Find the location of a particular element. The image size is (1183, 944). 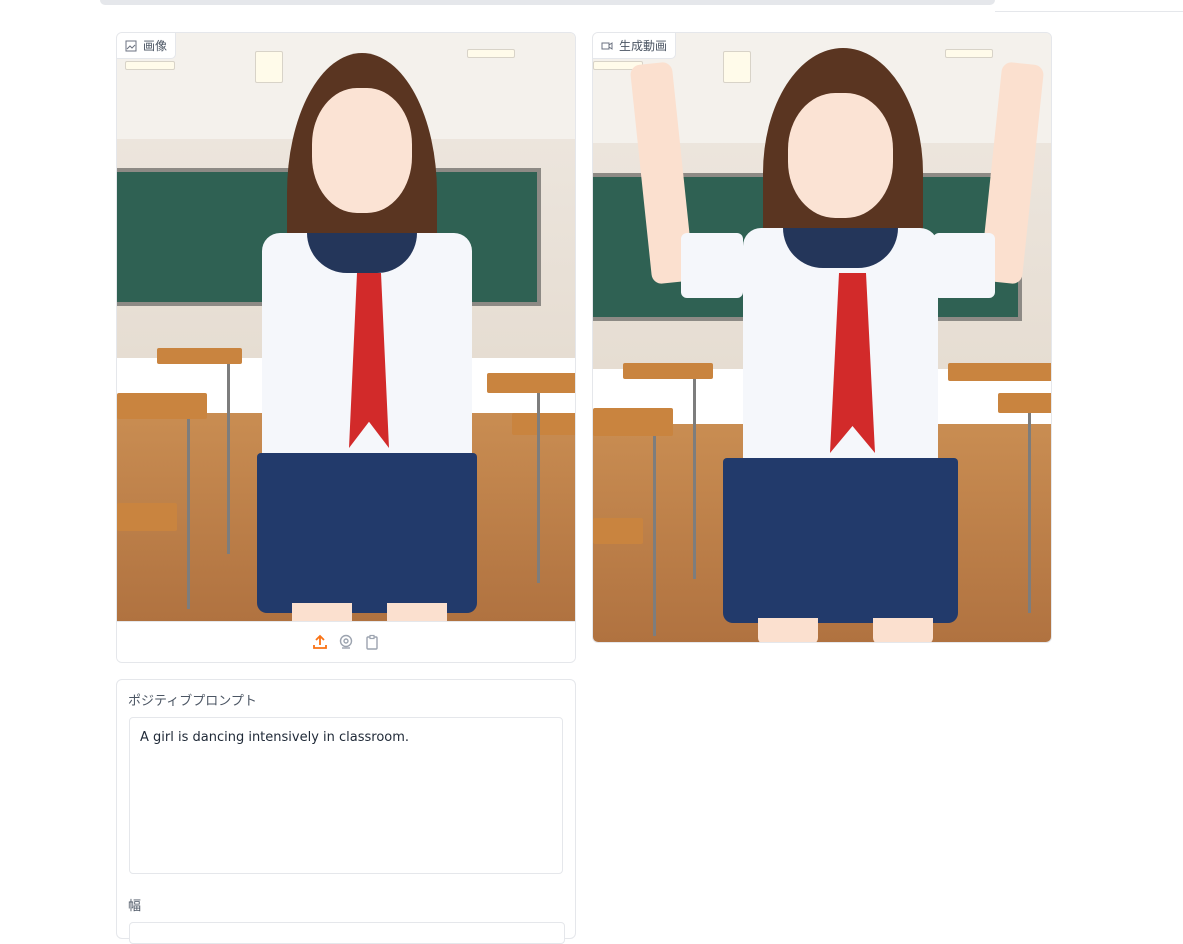

image-panel-label-text: 画像 is located at coordinates (155, 46).